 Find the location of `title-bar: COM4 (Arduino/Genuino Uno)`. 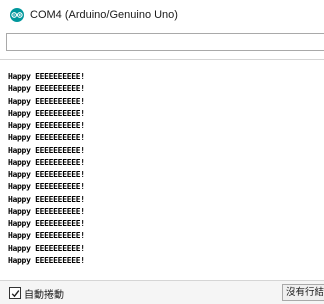

title-bar: COM4 (Arduino/Genuino Uno) is located at coordinates (162, 15).